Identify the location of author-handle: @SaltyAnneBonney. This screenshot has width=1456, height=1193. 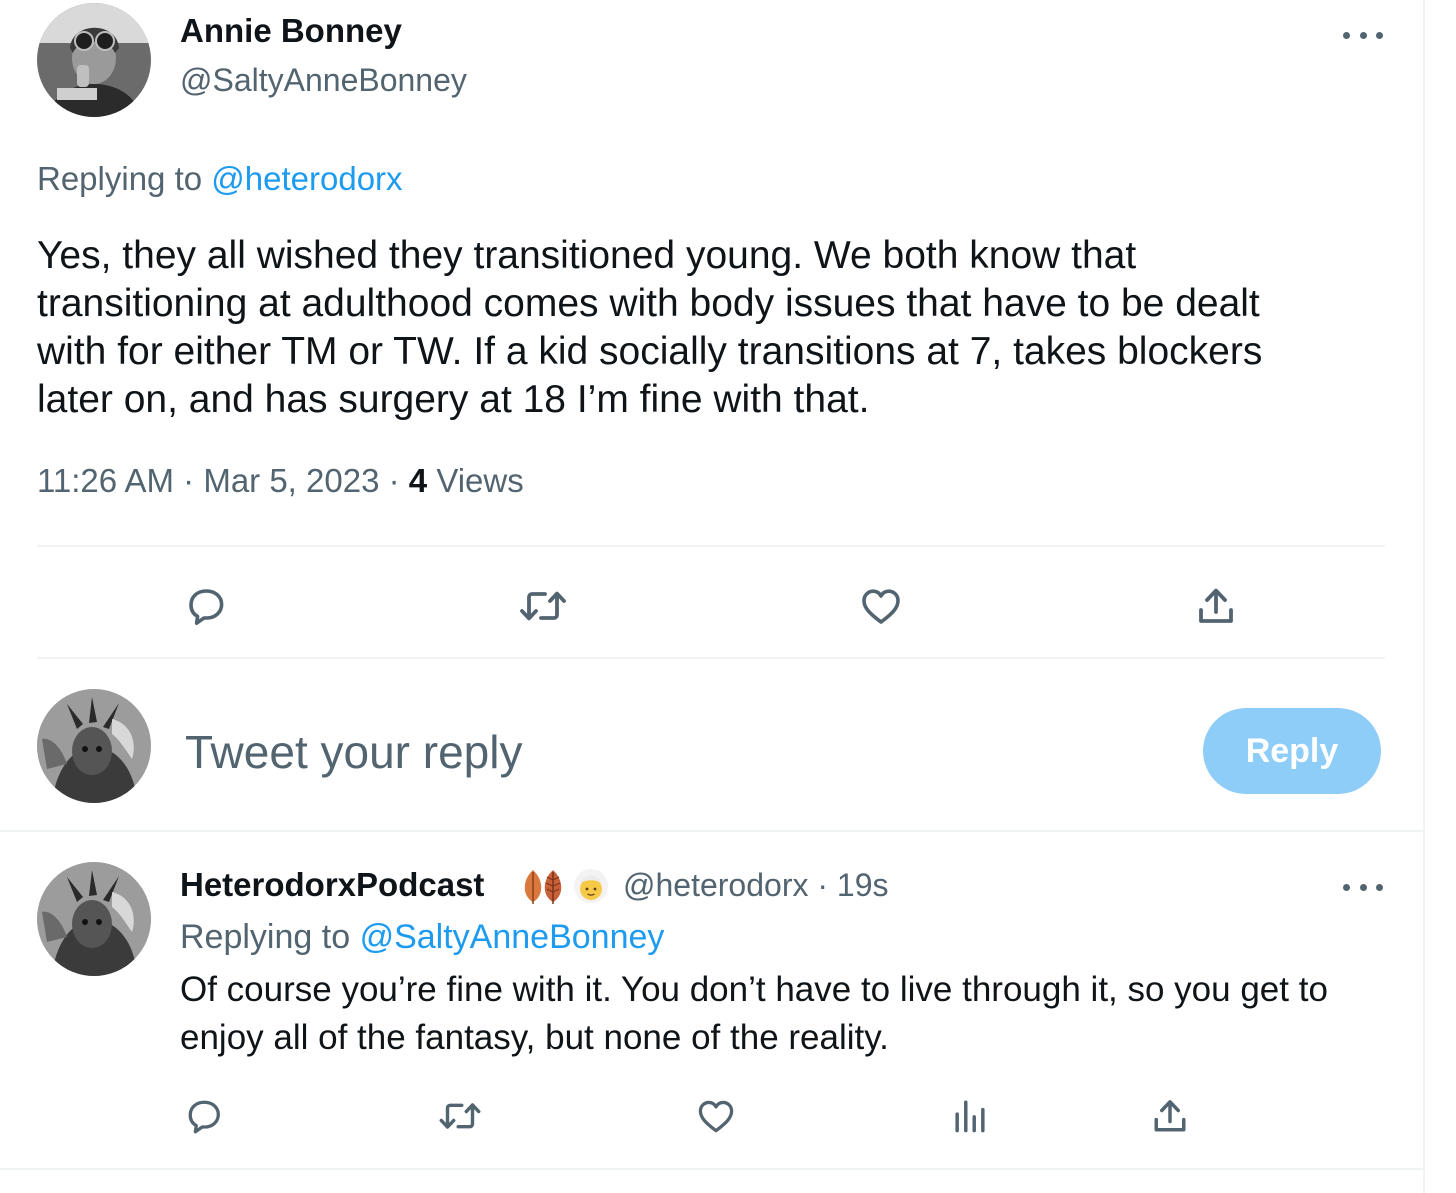
(323, 80).